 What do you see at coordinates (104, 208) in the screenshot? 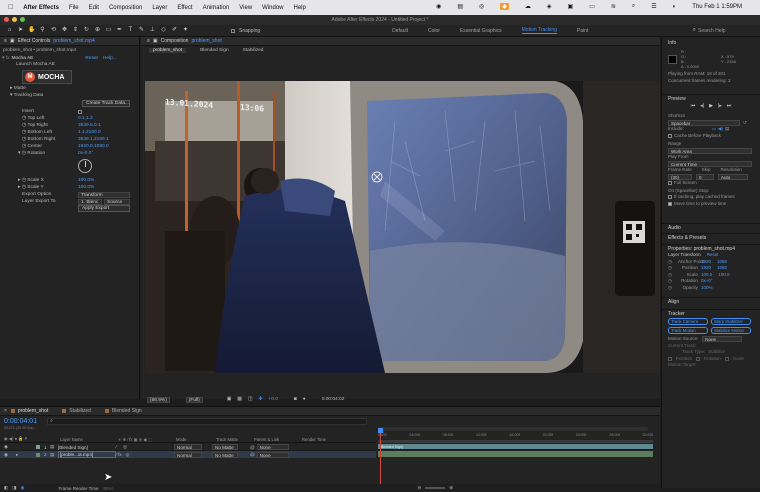
I see `apply-export-button: Apply Export` at bounding box center [104, 208].